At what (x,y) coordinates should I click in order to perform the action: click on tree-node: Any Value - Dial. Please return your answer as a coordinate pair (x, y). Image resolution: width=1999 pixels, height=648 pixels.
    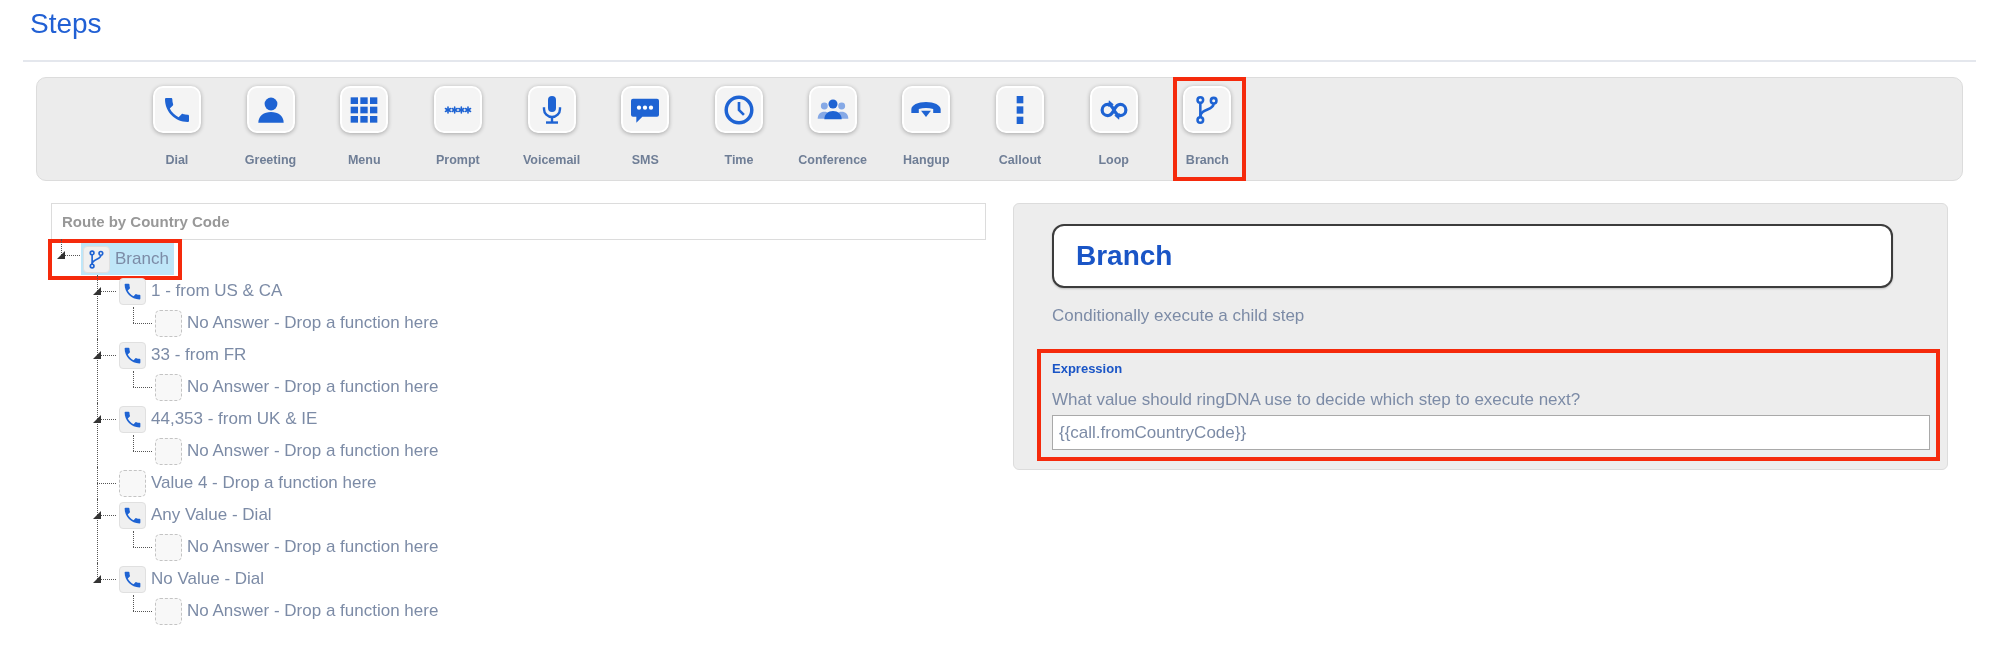
    Looking at the image, I should click on (197, 515).